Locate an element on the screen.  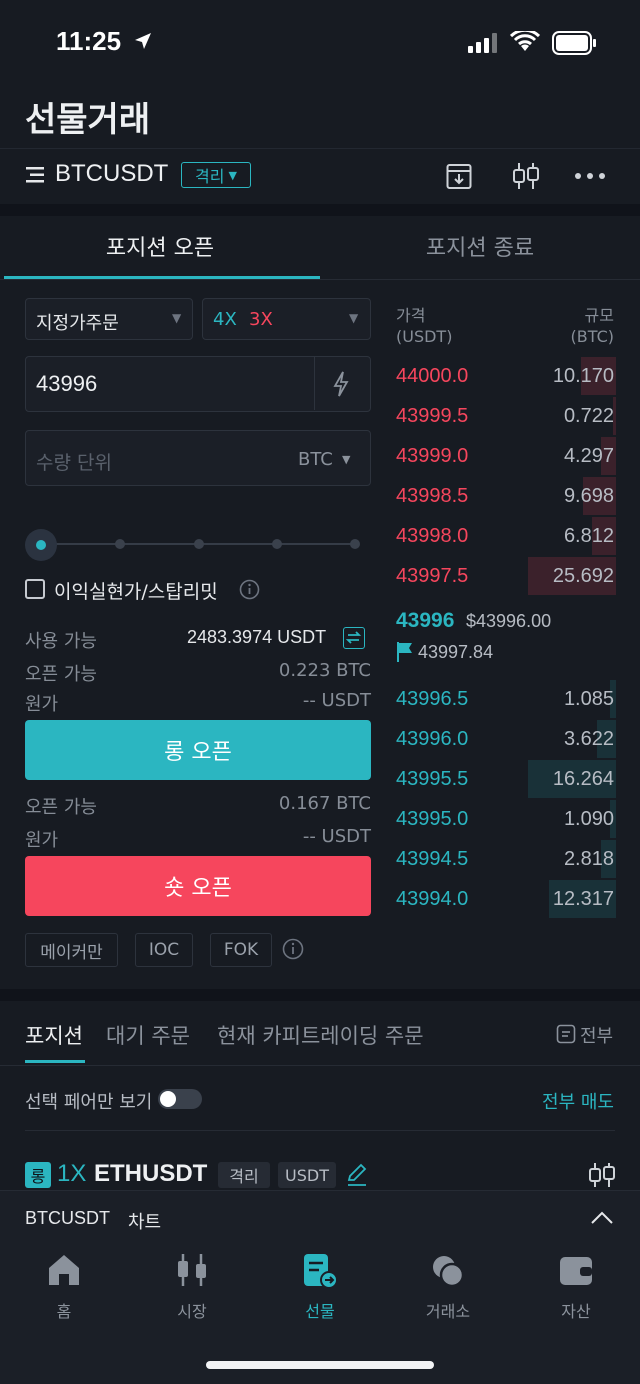
nav-assets: 자산 is located at coordinates (576, 1287).